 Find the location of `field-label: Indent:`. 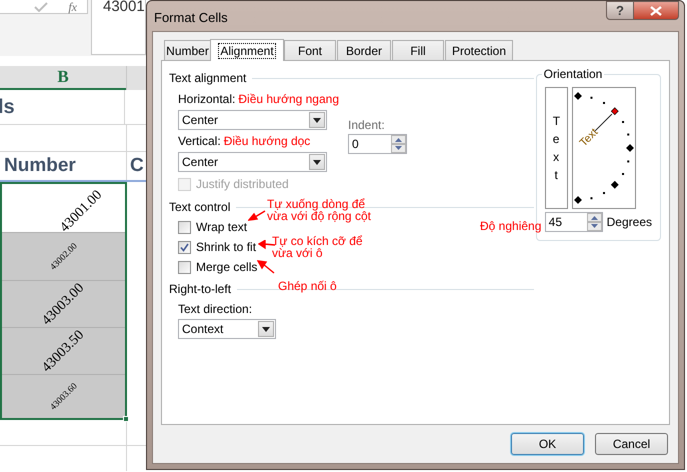

field-label: Indent: is located at coordinates (367, 125).